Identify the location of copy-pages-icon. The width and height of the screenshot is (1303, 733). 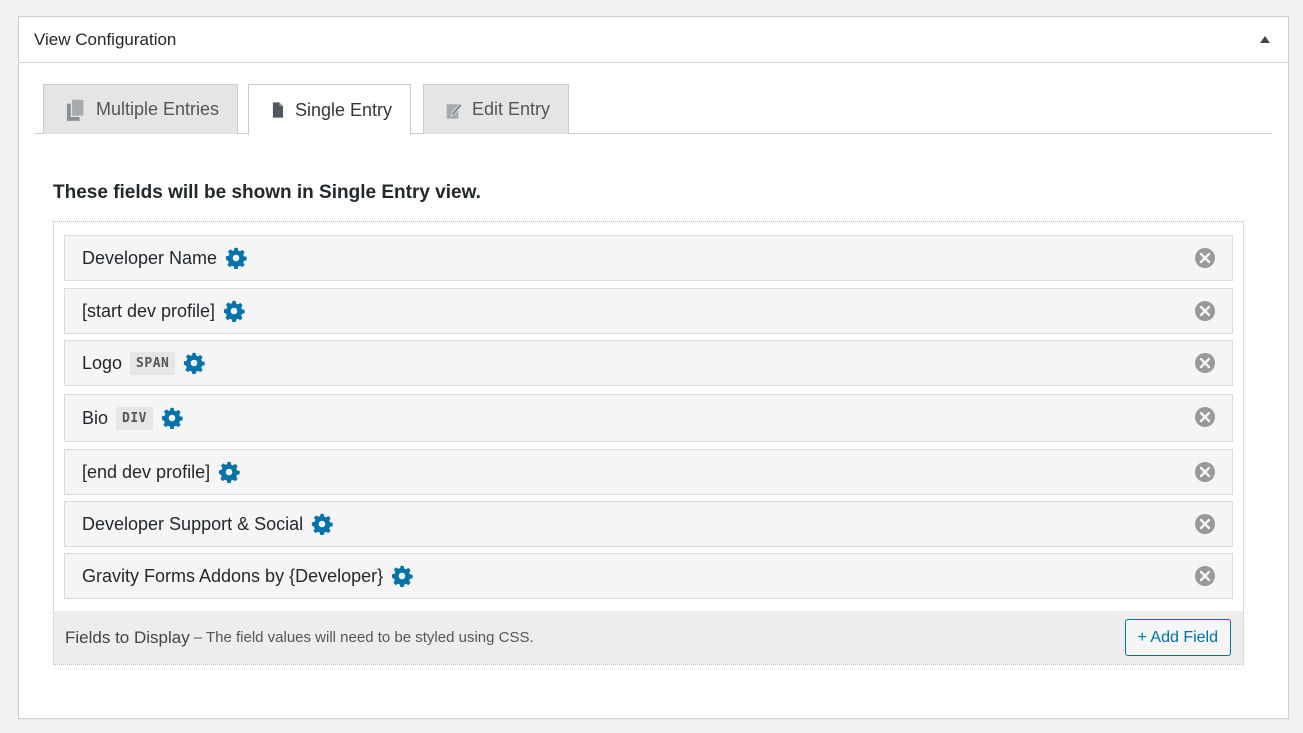
(75, 109).